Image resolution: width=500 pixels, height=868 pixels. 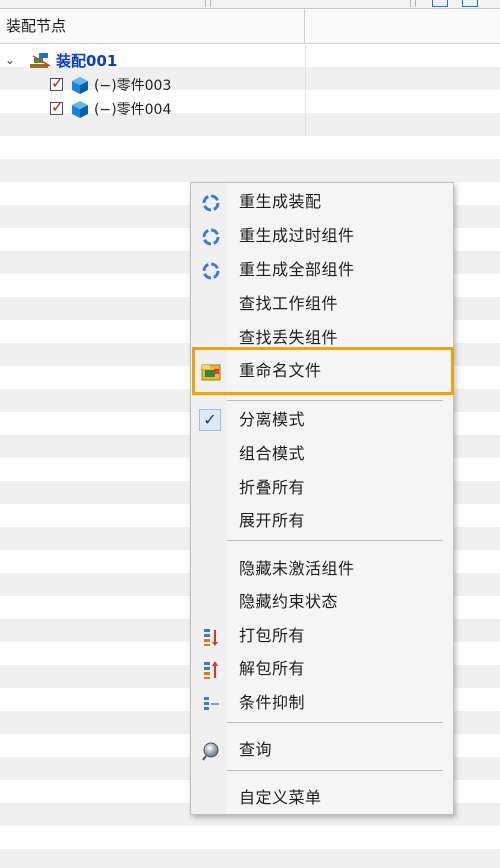 What do you see at coordinates (272, 668) in the screenshot?
I see `menu-item-label: 解包所有` at bounding box center [272, 668].